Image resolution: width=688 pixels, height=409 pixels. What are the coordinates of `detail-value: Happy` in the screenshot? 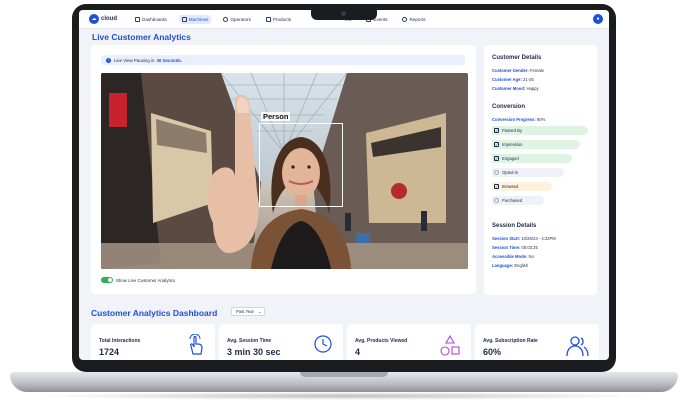 It's located at (532, 88).